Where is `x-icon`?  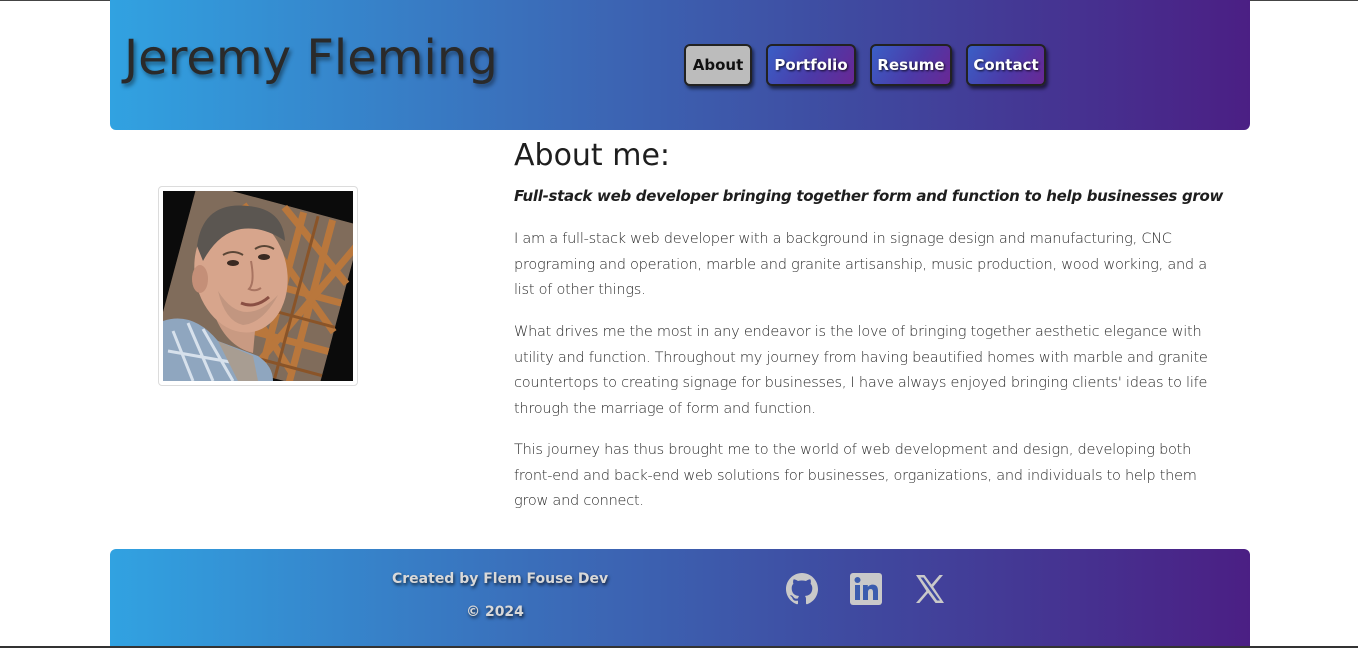 x-icon is located at coordinates (930, 589).